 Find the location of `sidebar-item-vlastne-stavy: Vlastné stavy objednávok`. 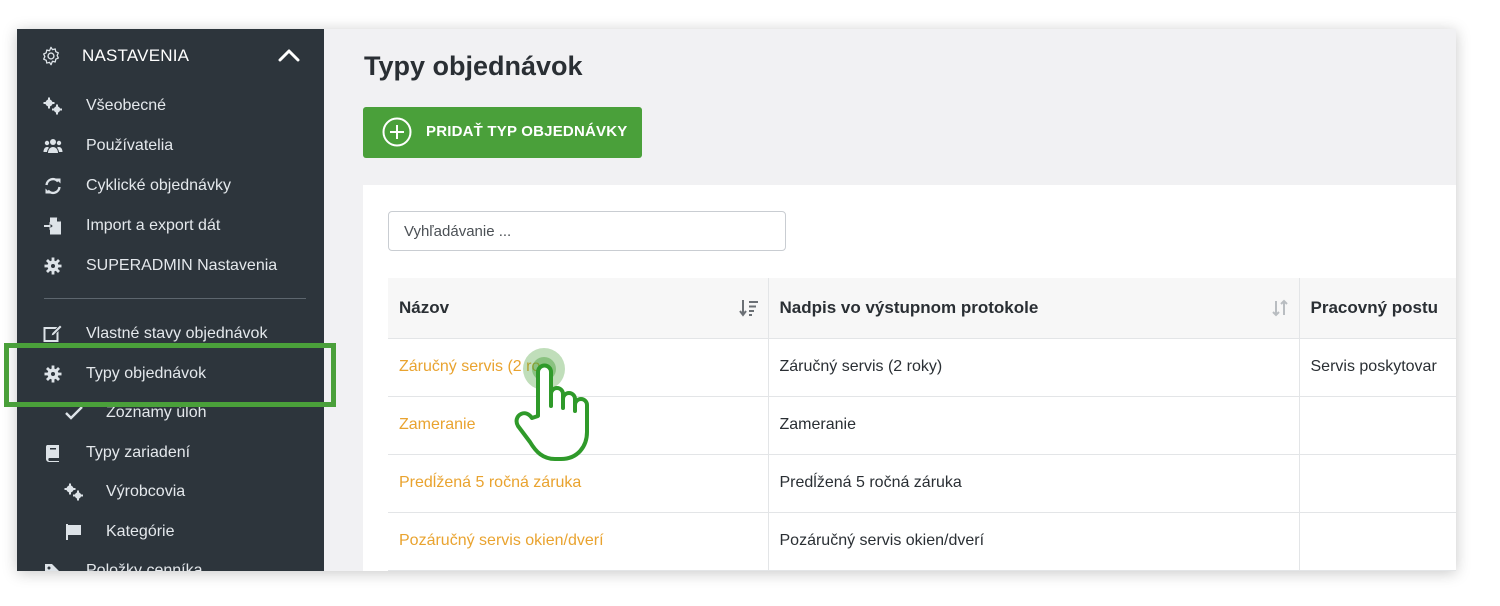

sidebar-item-vlastne-stavy: Vlastné stavy objednávok is located at coordinates (170, 334).